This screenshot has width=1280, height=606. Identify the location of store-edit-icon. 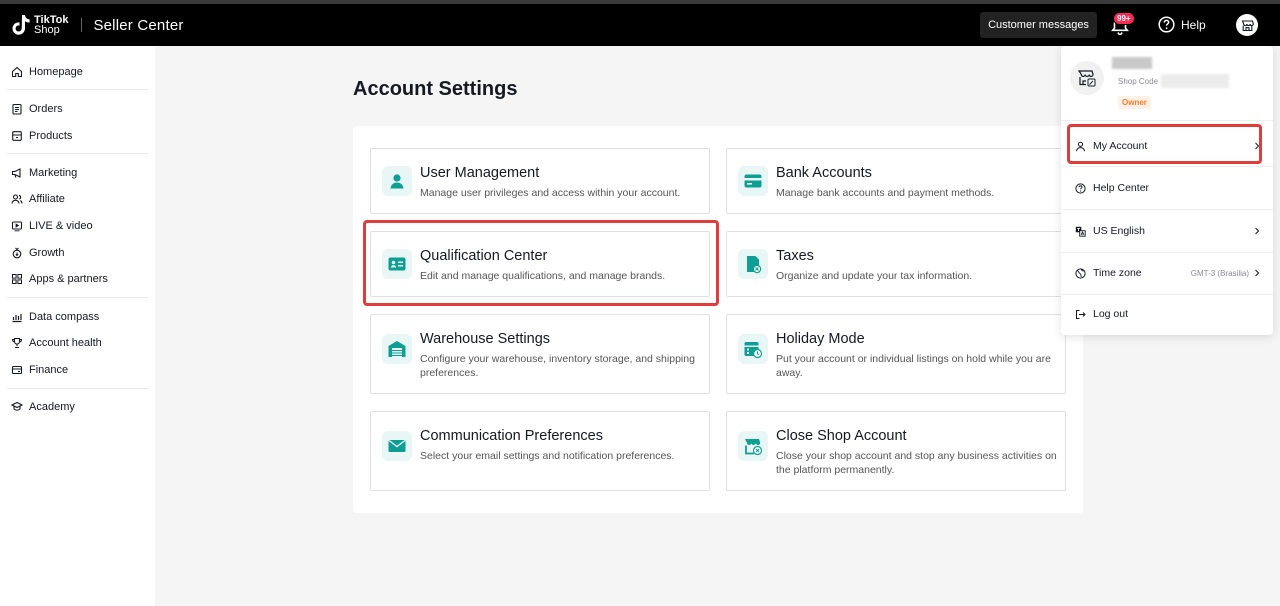
(1086, 78).